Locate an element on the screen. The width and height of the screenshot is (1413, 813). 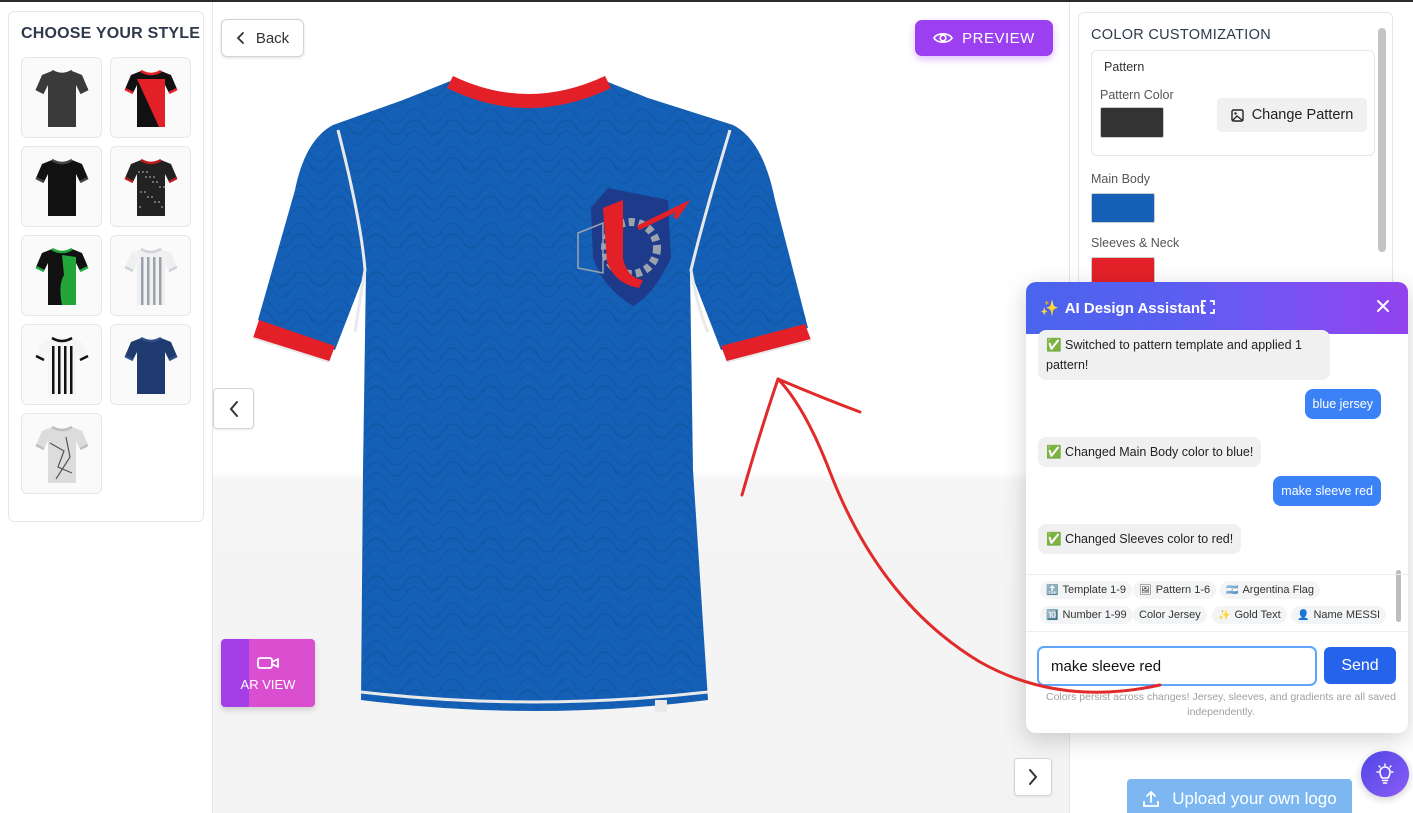
chip-label: Pattern 1-6 is located at coordinates (1183, 590).